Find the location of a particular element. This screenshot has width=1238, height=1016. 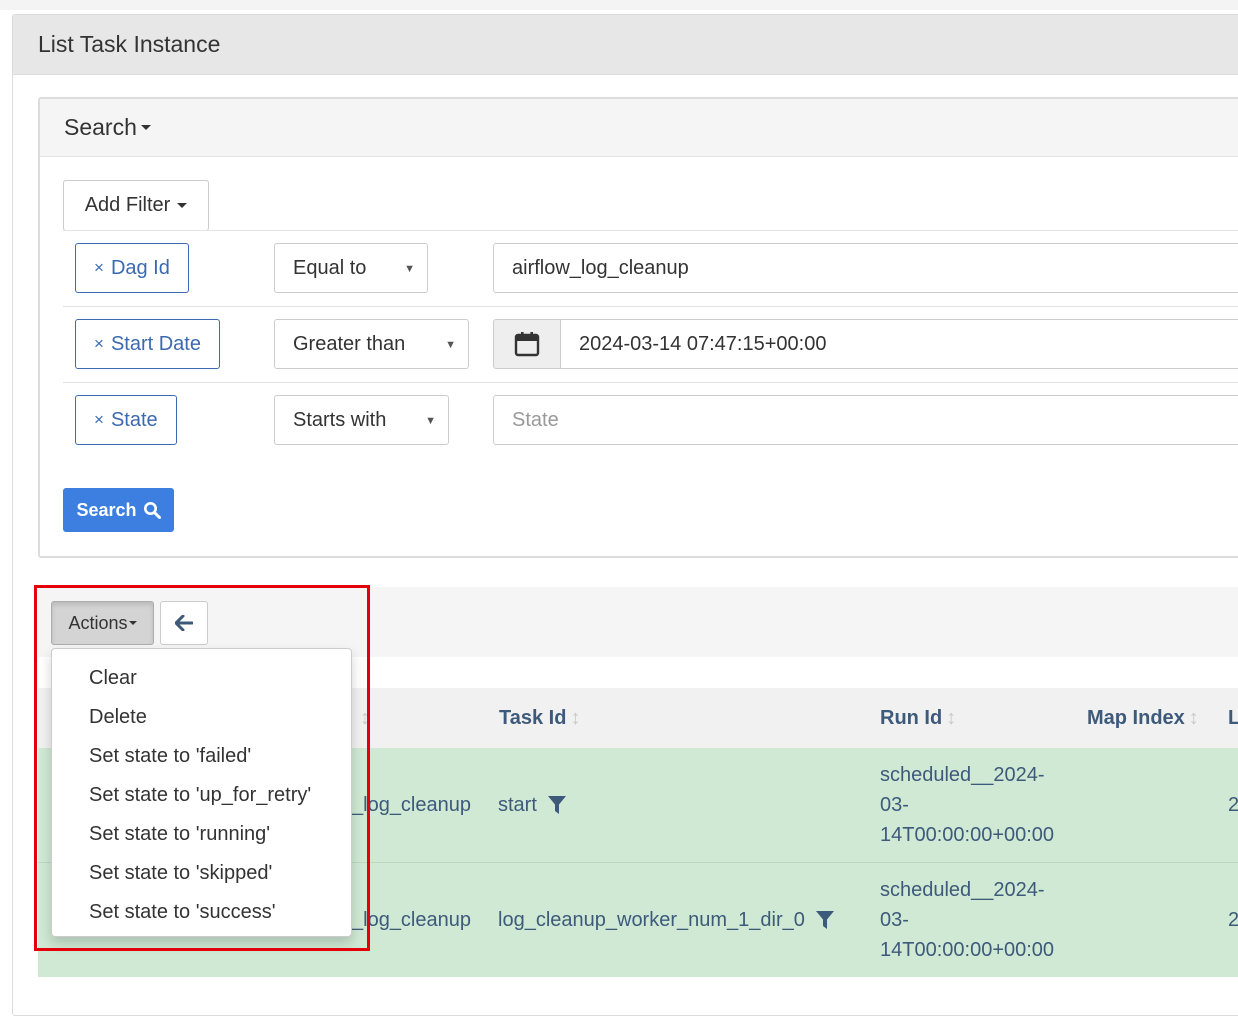

actions-toolbar is located at coordinates (638, 622).